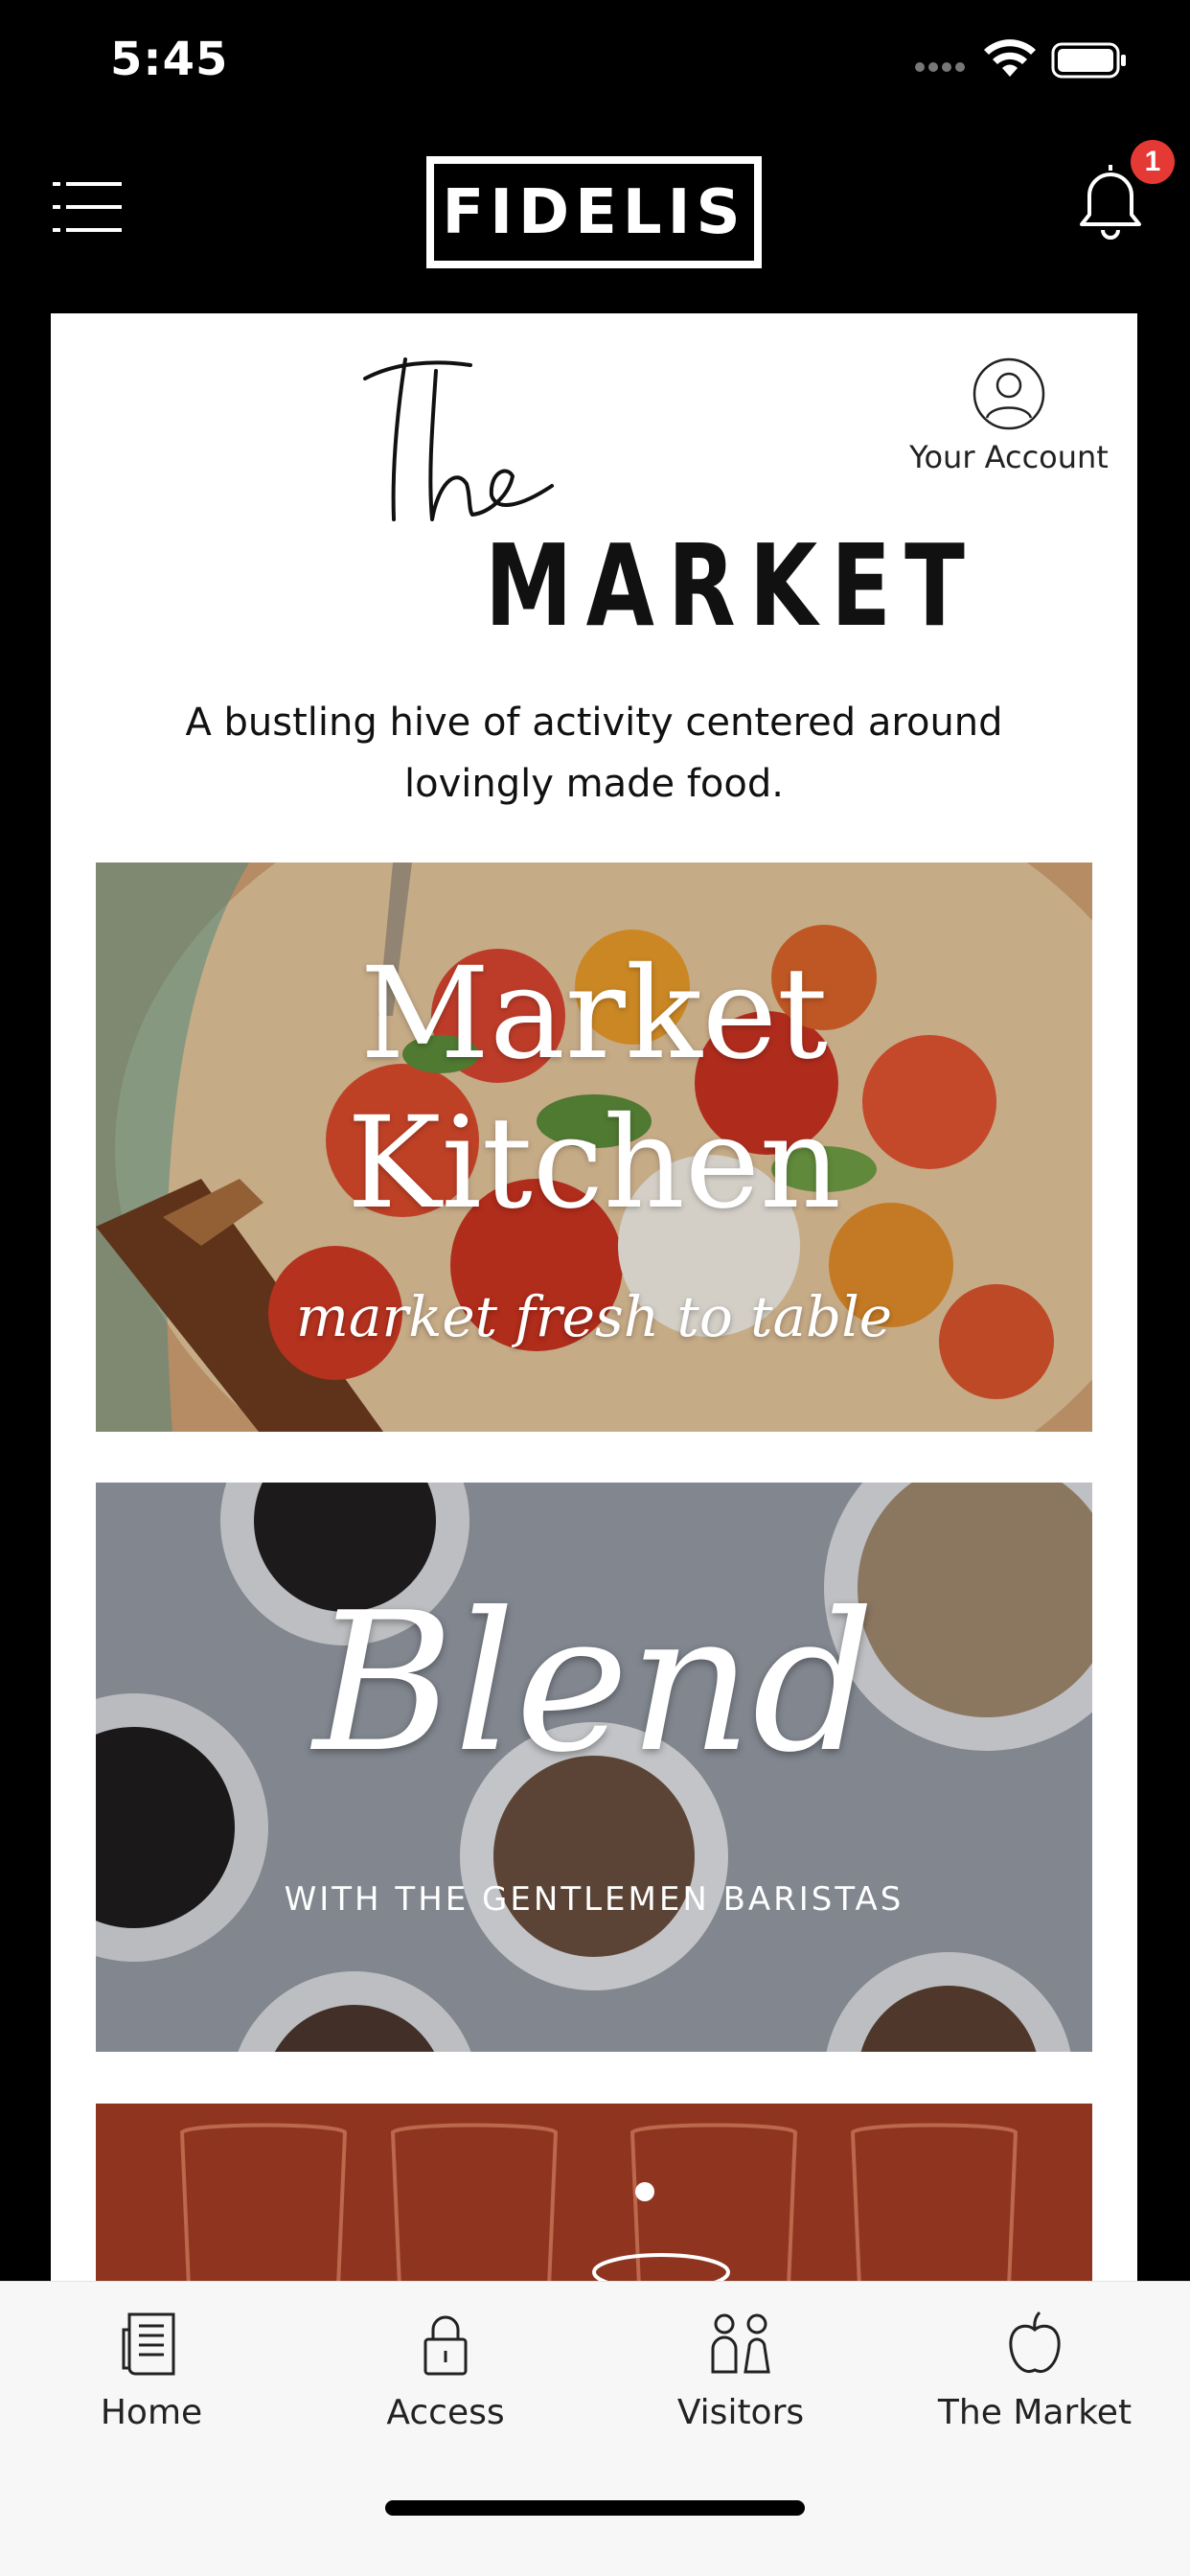 The image size is (1190, 2576). I want to click on your-account-label: Your Account, so click(1009, 457).